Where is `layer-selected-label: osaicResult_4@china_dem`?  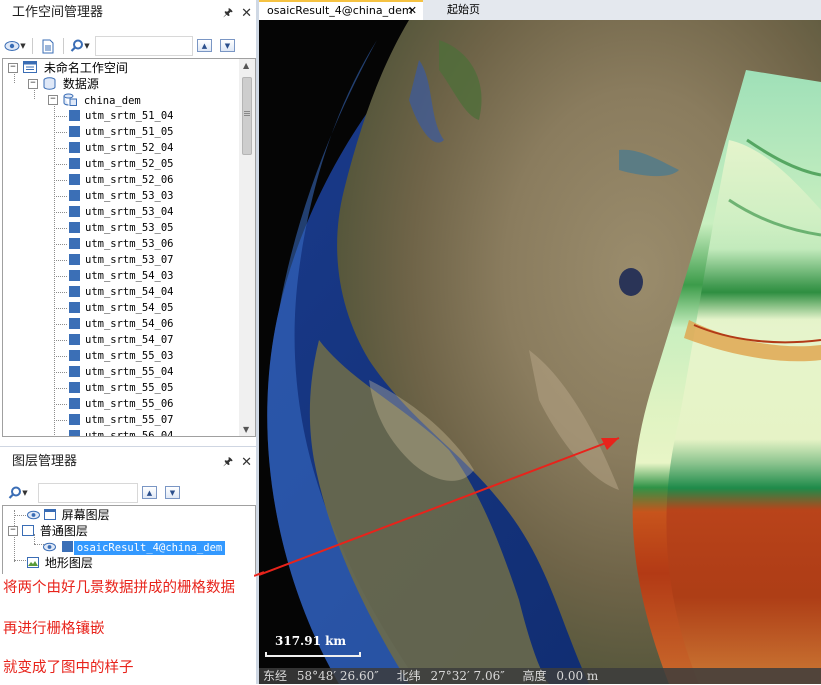
layer-selected-label: osaicResult_4@china_dem is located at coordinates (149, 548).